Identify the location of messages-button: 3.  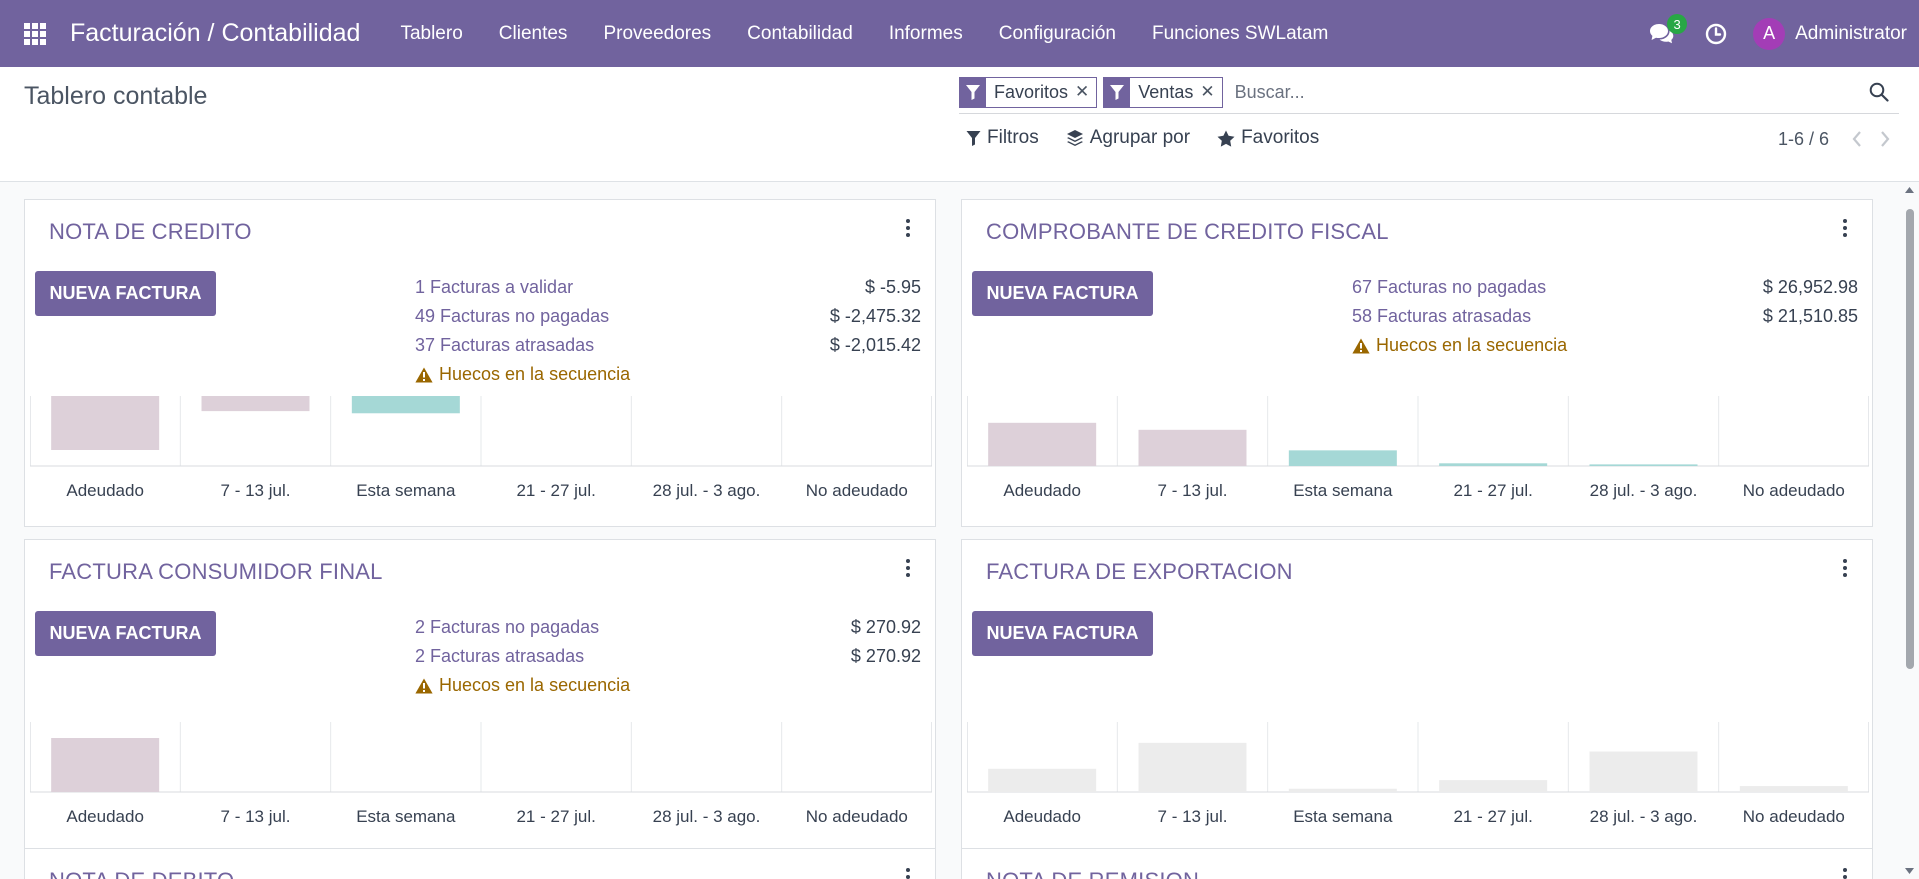
(1663, 33).